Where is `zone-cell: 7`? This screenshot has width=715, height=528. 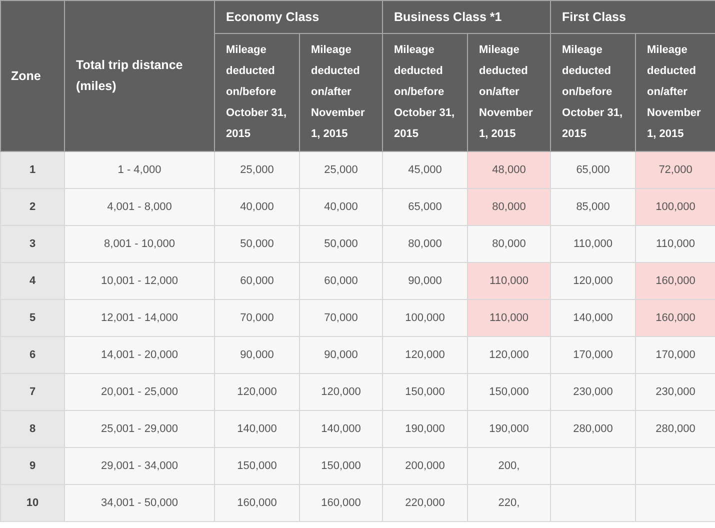 zone-cell: 7 is located at coordinates (32, 392).